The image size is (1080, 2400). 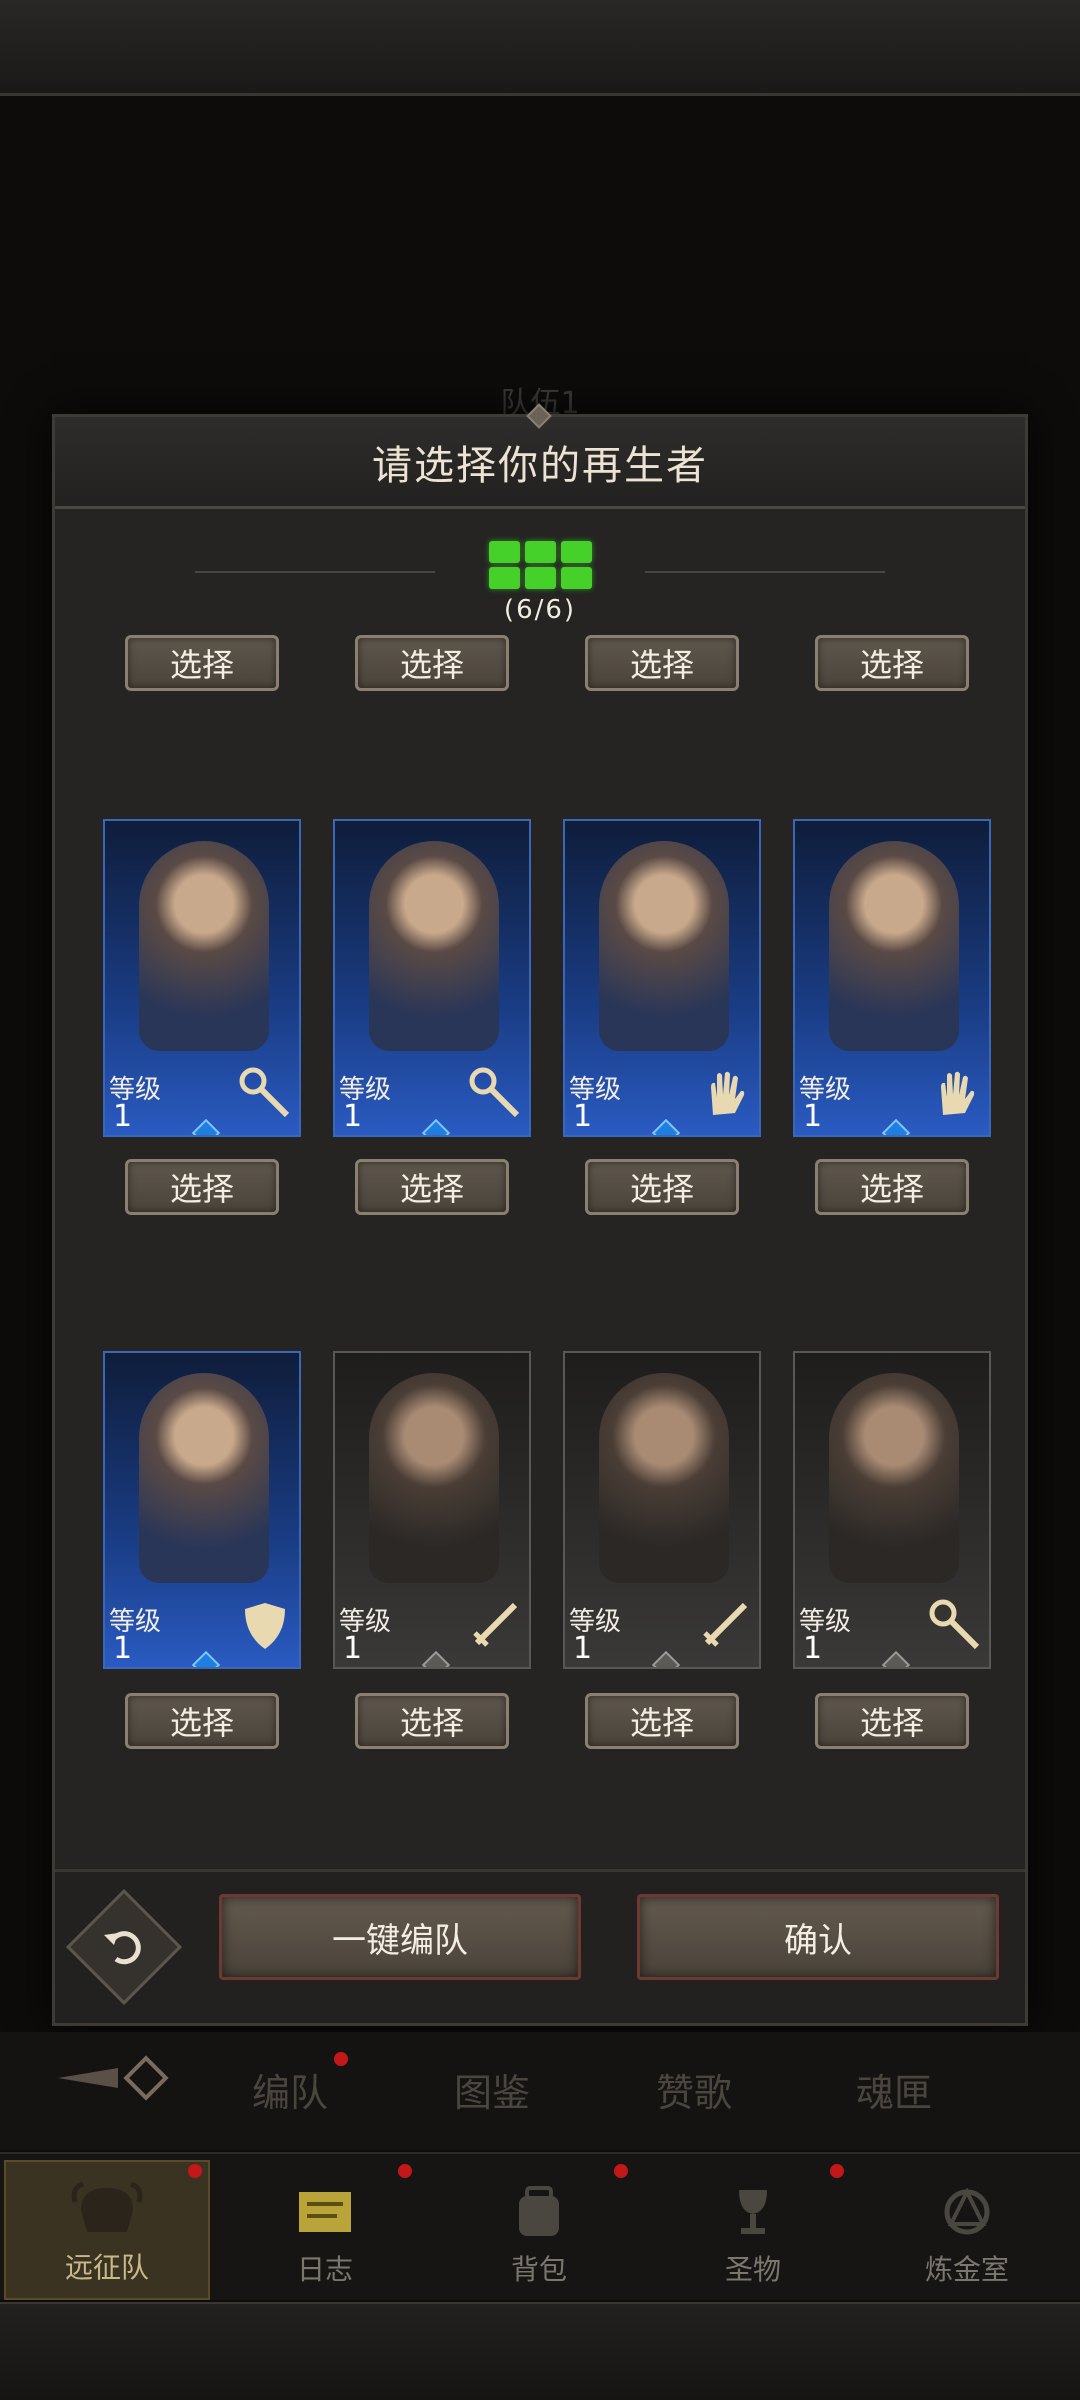 I want to click on bottom-navigation: 远征队 日志 背包 圣物 炼金室, so click(x=540, y=2226).